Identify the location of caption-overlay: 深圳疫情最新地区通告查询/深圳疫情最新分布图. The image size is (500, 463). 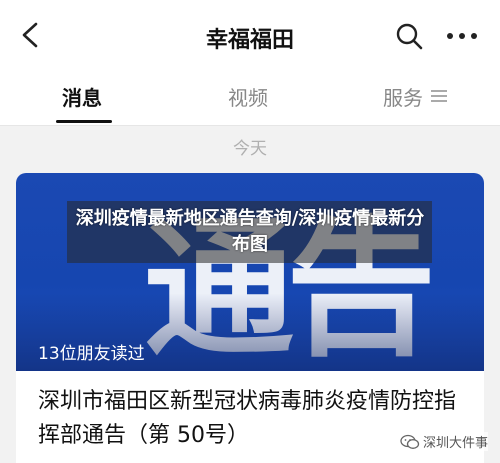
(249, 232).